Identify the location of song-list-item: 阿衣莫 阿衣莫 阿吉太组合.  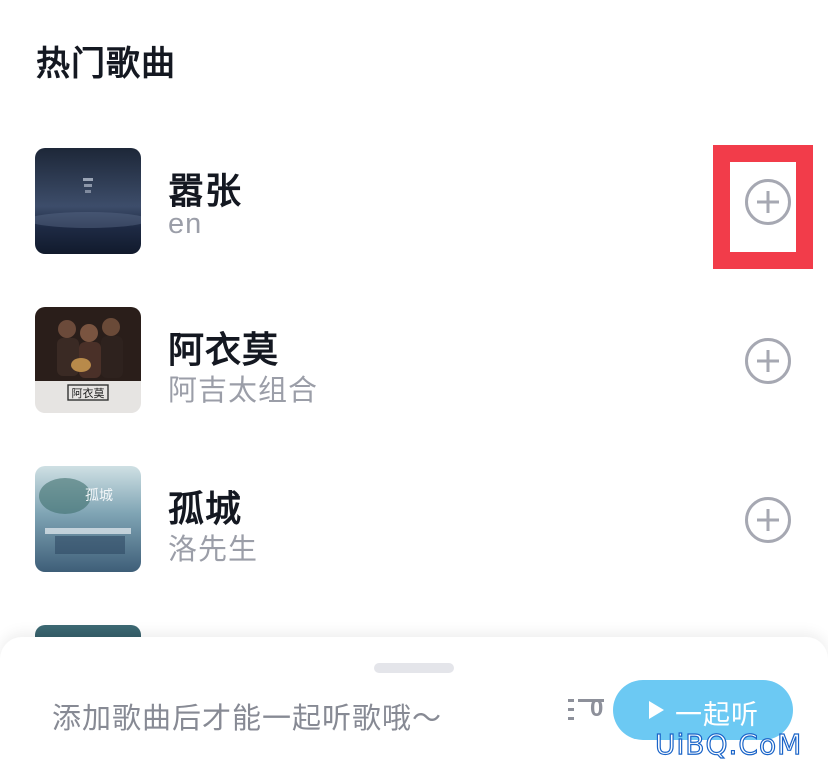
(414, 362).